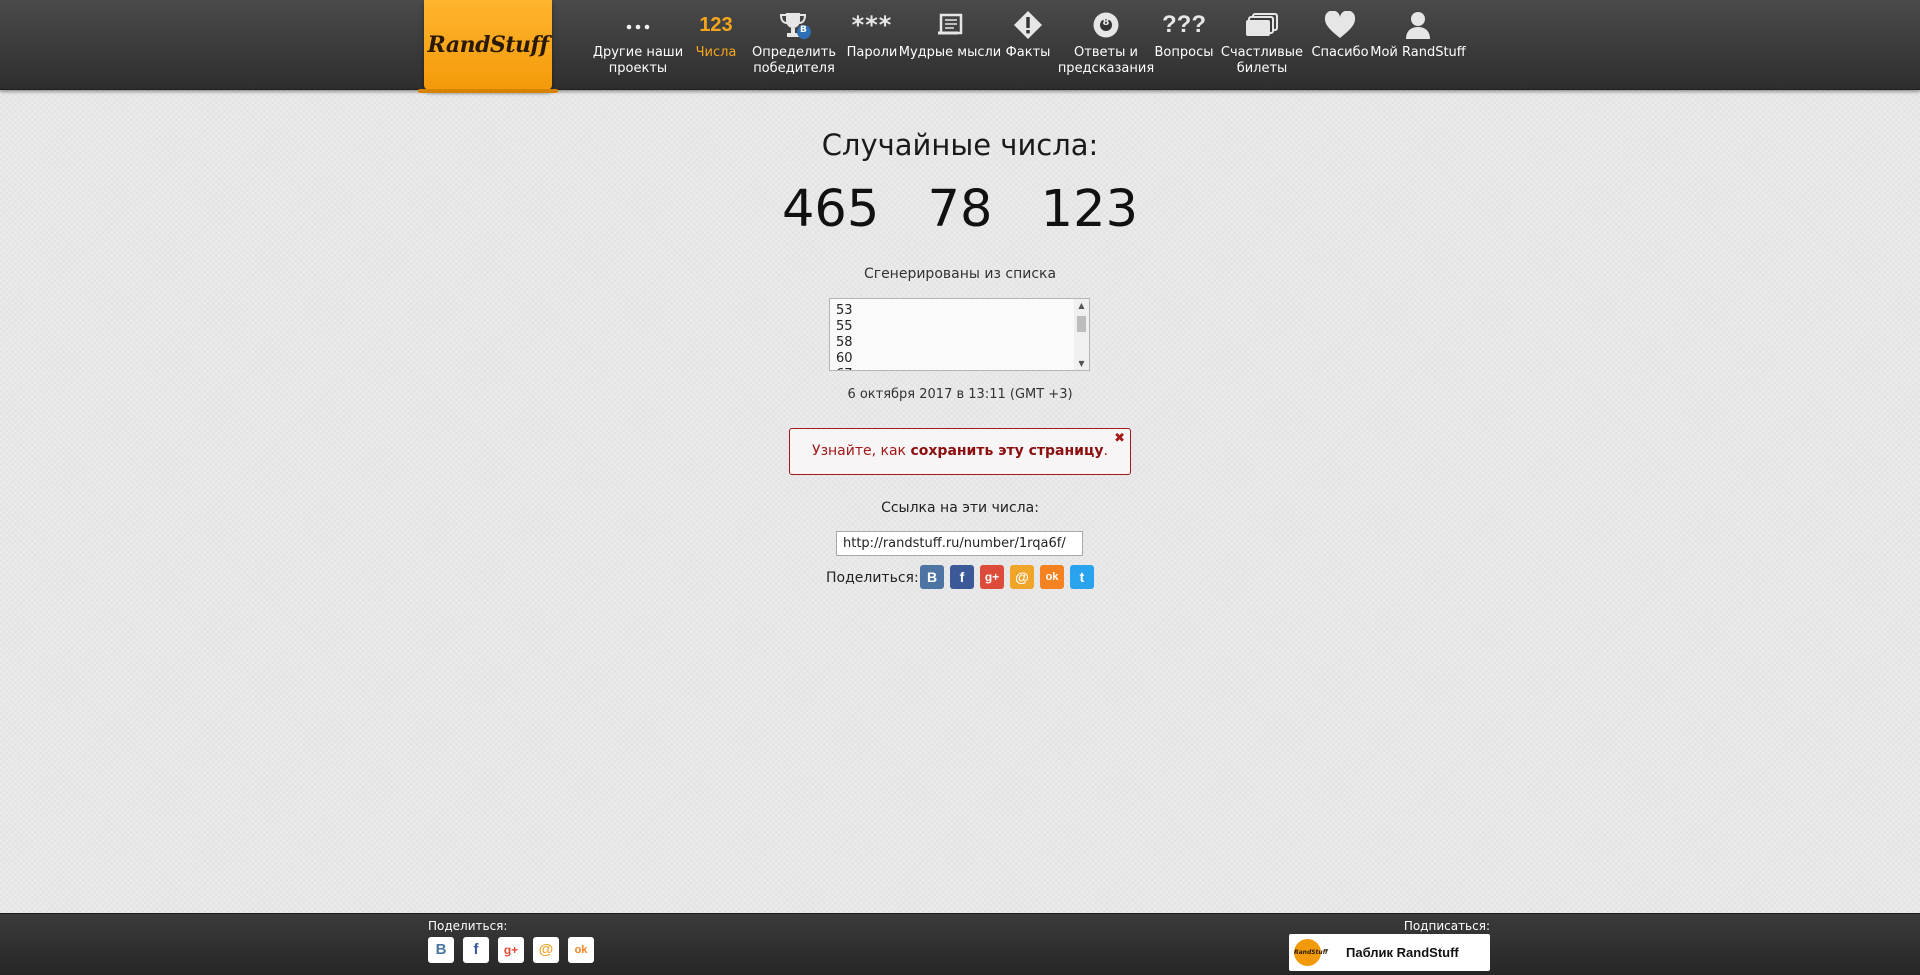  What do you see at coordinates (1006, 451) in the screenshot?
I see `save-page-link: сохранить эту страницу` at bounding box center [1006, 451].